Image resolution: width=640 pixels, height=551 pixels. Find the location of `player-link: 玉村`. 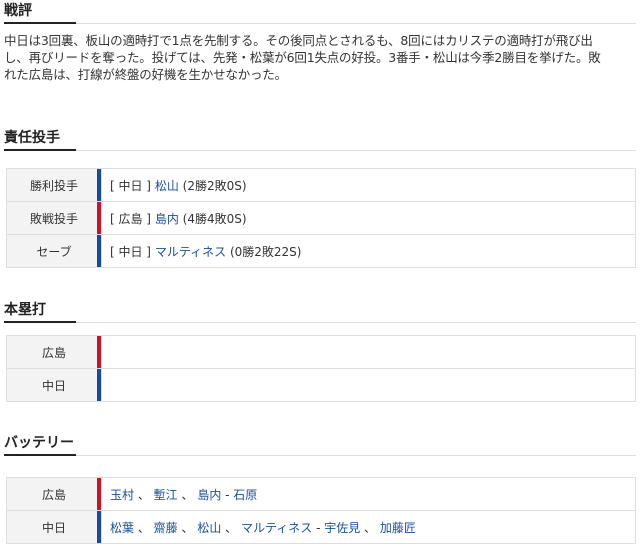

player-link: 玉村 is located at coordinates (122, 495).